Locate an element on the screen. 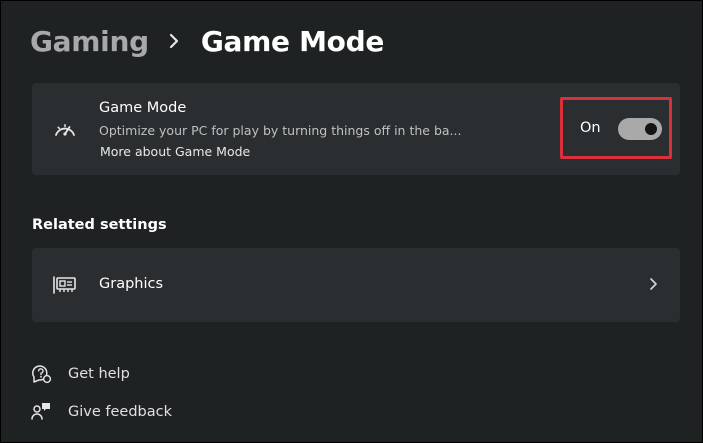  help-icon is located at coordinates (41, 374).